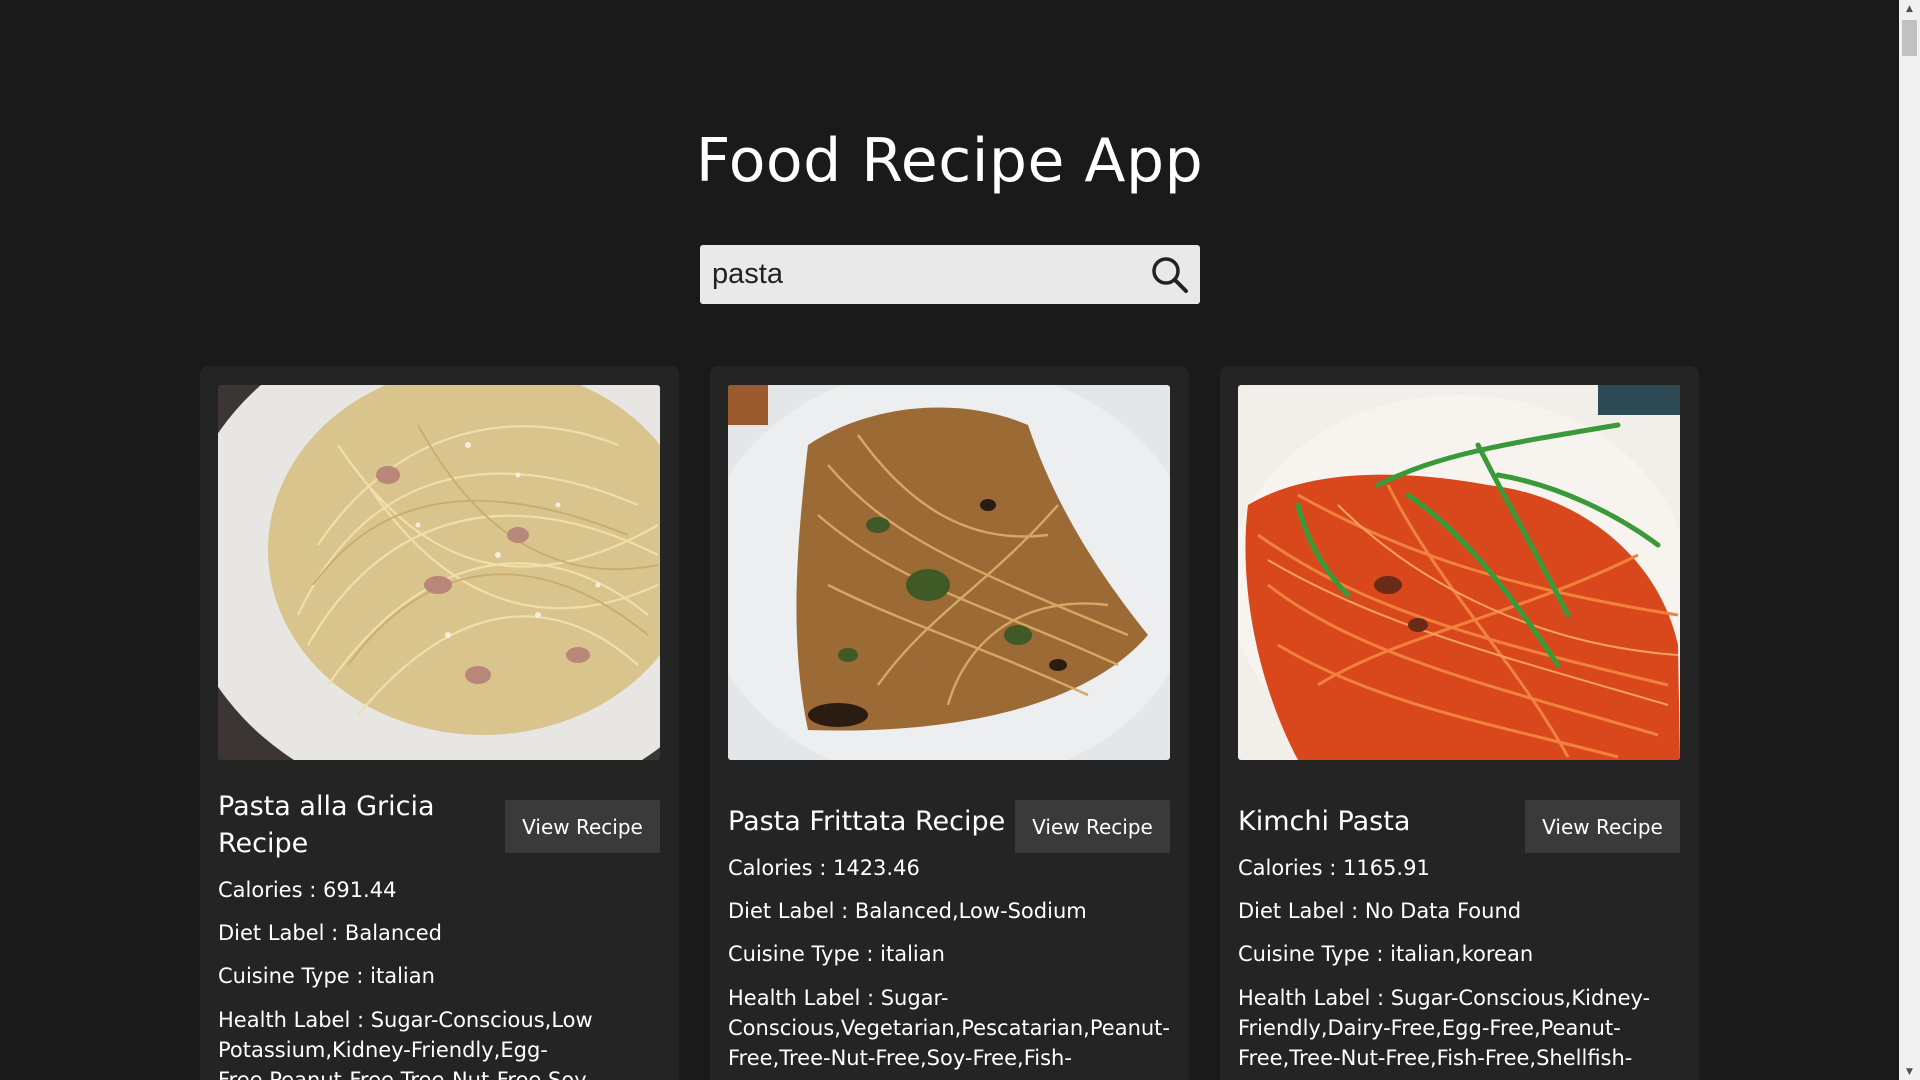 The image size is (1920, 1080). I want to click on recipe-title: Pasta alla Gricia Recipe, so click(326, 825).